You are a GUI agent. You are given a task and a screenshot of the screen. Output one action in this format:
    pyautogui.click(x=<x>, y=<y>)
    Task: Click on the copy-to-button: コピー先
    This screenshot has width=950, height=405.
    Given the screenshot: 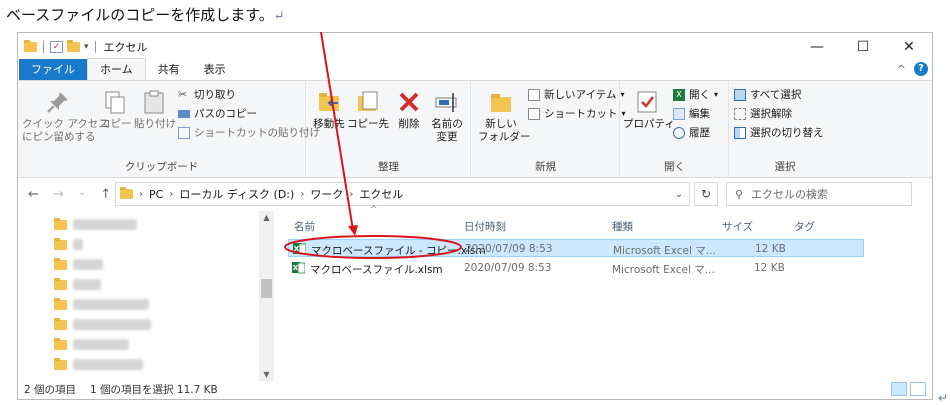 What is the action you would take?
    pyautogui.click(x=368, y=110)
    